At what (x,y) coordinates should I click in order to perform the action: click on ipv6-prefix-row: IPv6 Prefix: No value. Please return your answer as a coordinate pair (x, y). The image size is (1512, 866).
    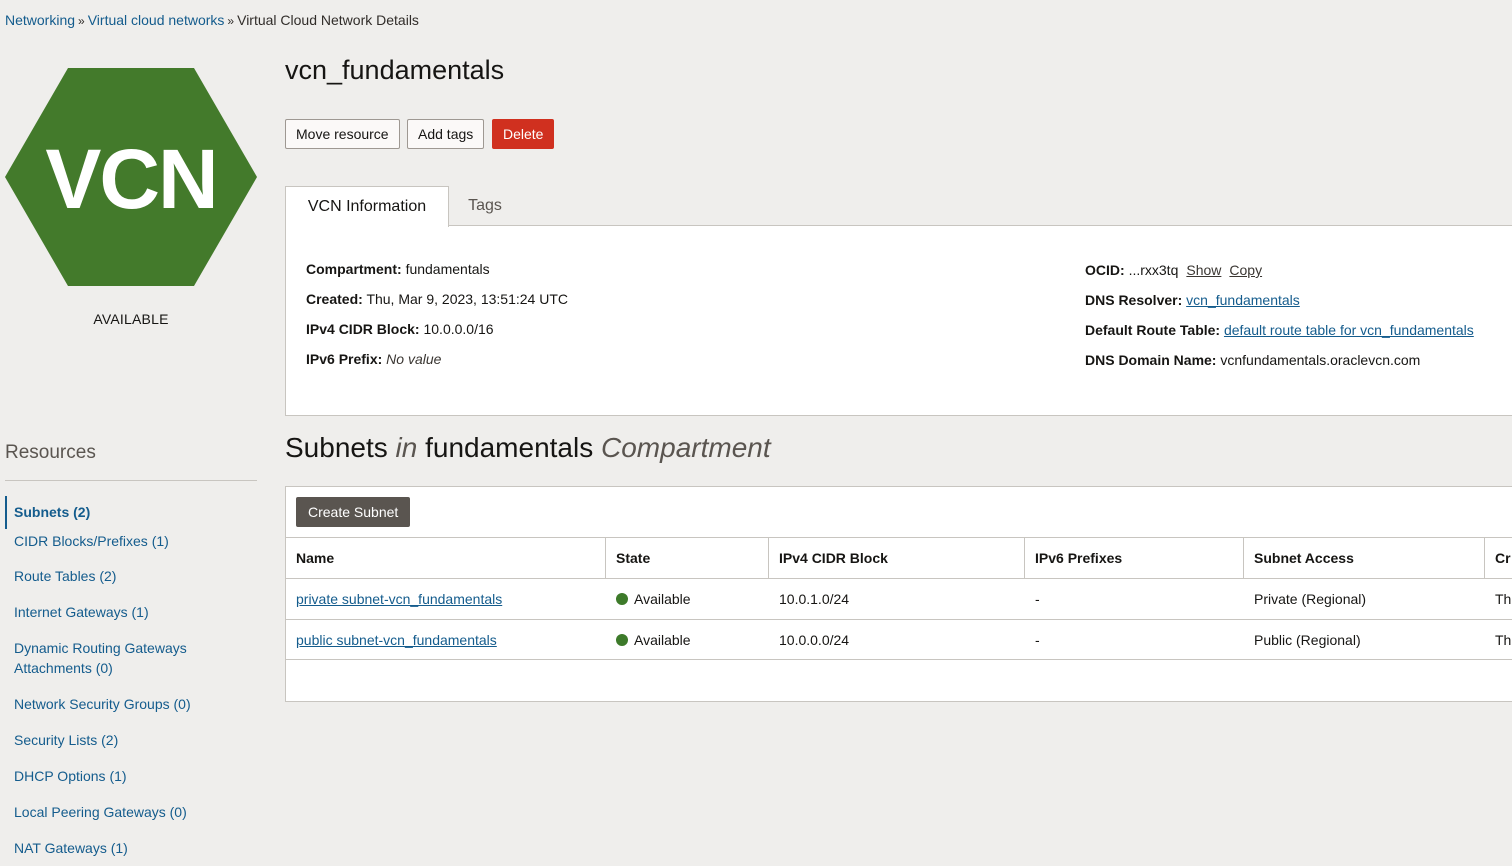
    Looking at the image, I should click on (373, 359).